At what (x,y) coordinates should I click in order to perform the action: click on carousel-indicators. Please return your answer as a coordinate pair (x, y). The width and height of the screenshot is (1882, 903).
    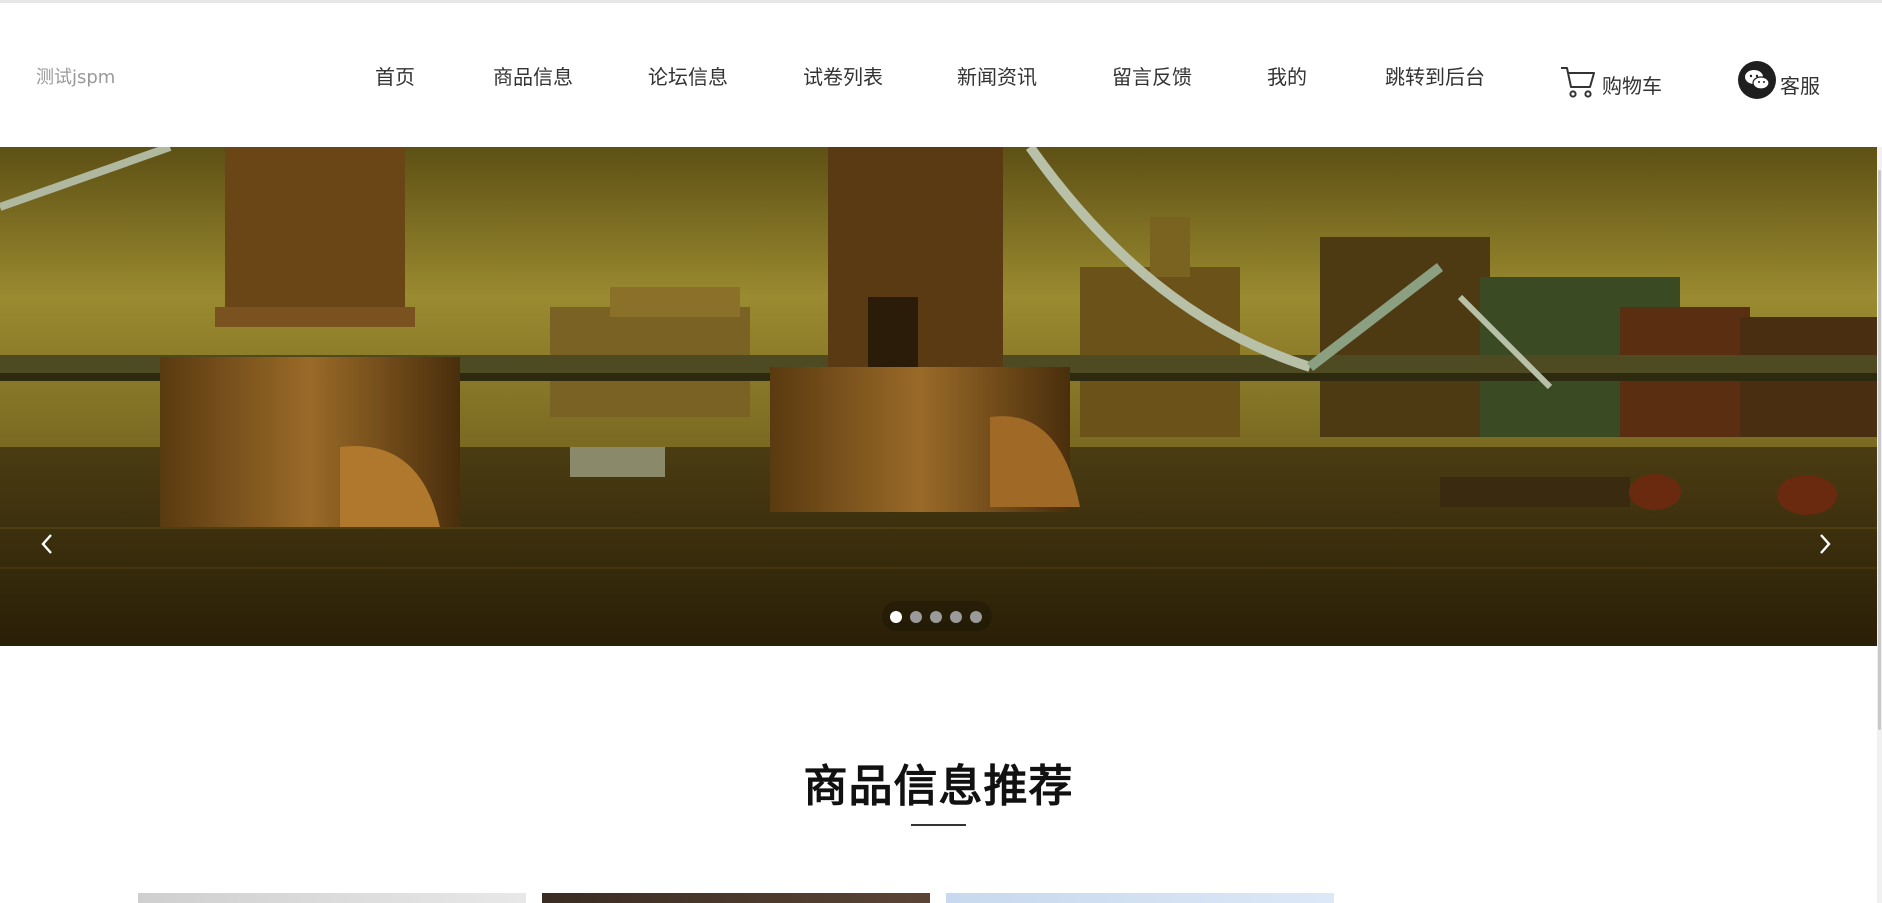
    Looking at the image, I should click on (937, 616).